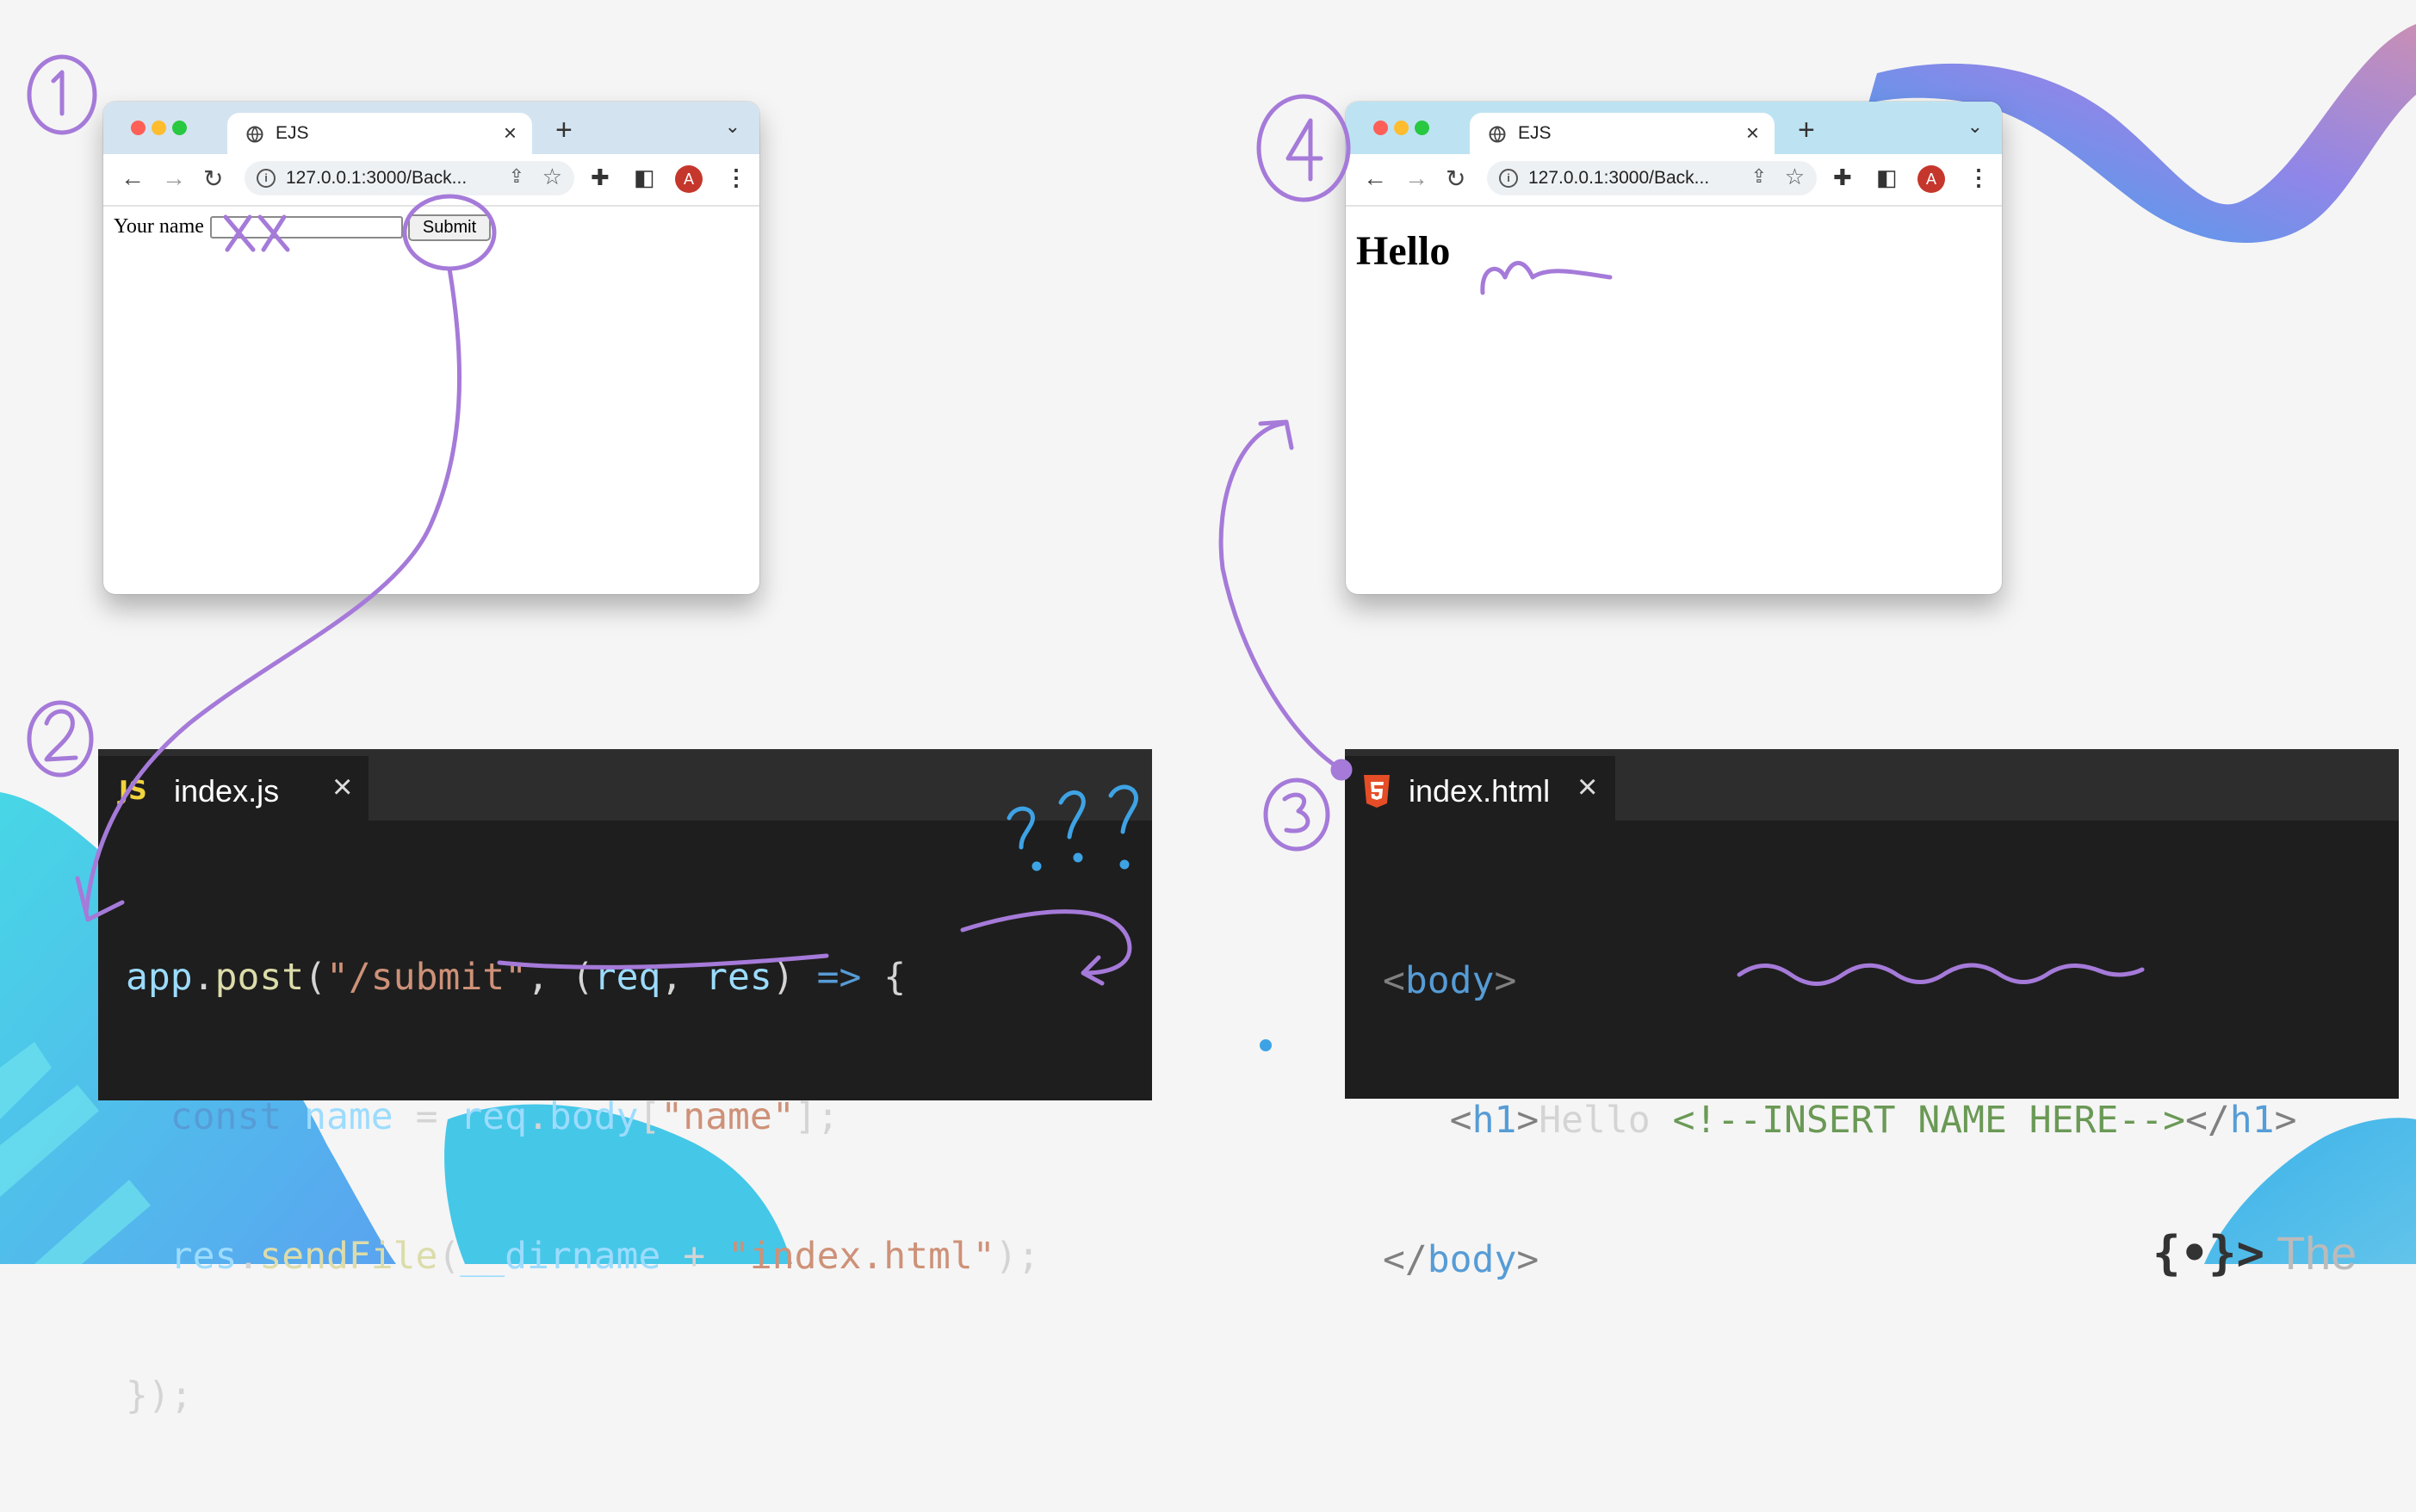 This screenshot has width=2416, height=1512. I want to click on editor-tabbar: JS index.js ×, so click(625, 785).